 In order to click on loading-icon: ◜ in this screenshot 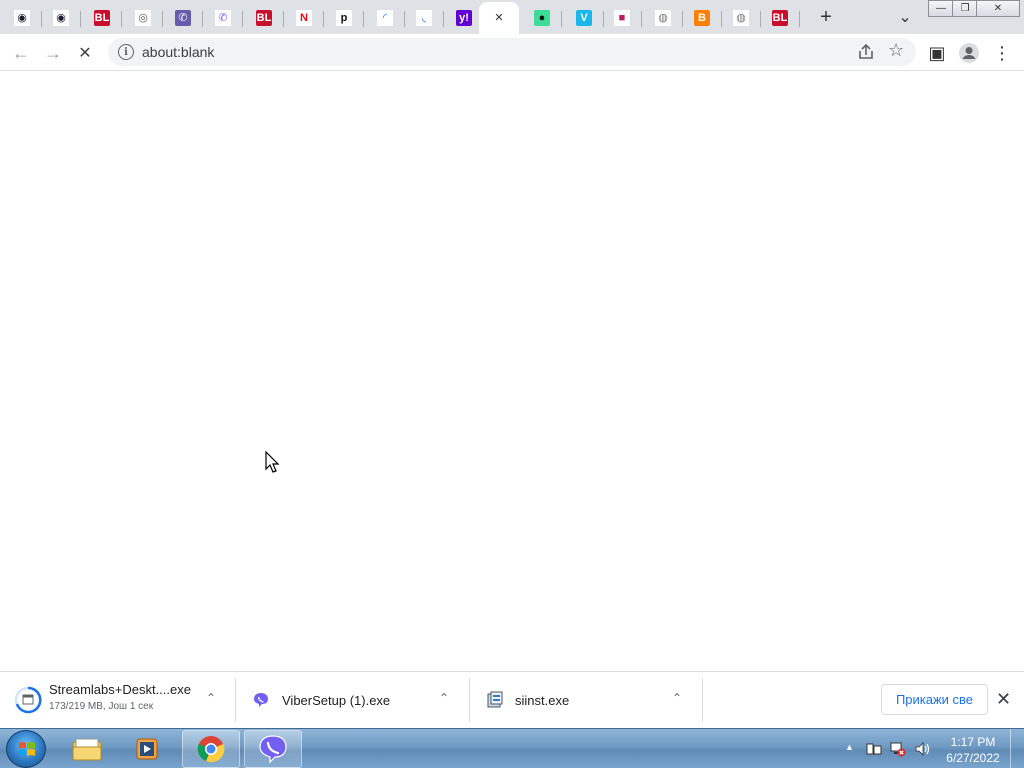, I will do `click(385, 18)`.